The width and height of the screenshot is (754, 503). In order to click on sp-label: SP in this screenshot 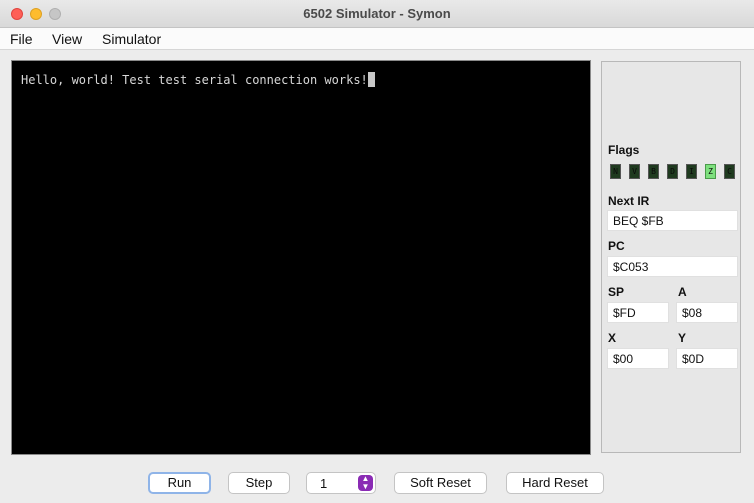, I will do `click(616, 292)`.